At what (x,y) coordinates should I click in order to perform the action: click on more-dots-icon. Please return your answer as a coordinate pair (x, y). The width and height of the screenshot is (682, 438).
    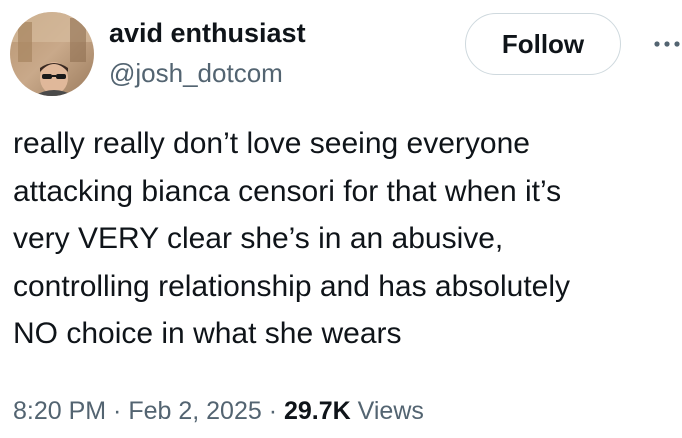
    Looking at the image, I should click on (667, 44).